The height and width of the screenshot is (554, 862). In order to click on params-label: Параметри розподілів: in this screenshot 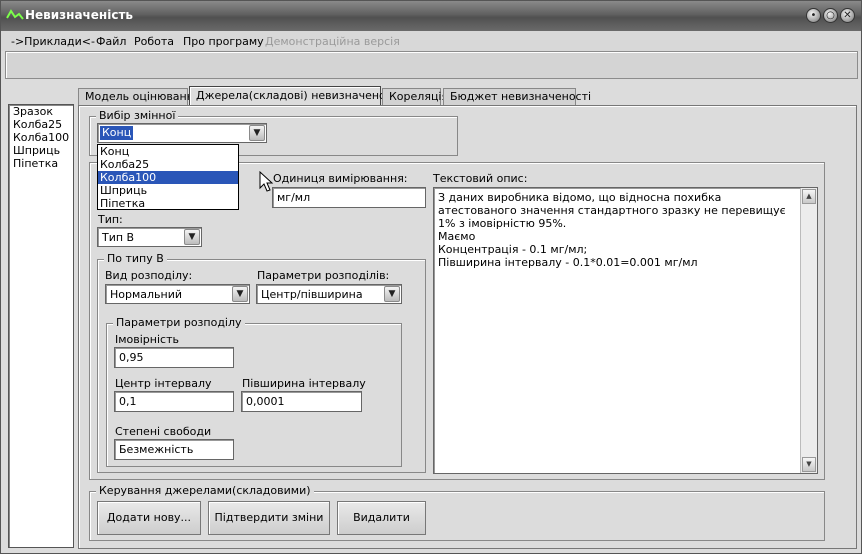, I will do `click(323, 275)`.